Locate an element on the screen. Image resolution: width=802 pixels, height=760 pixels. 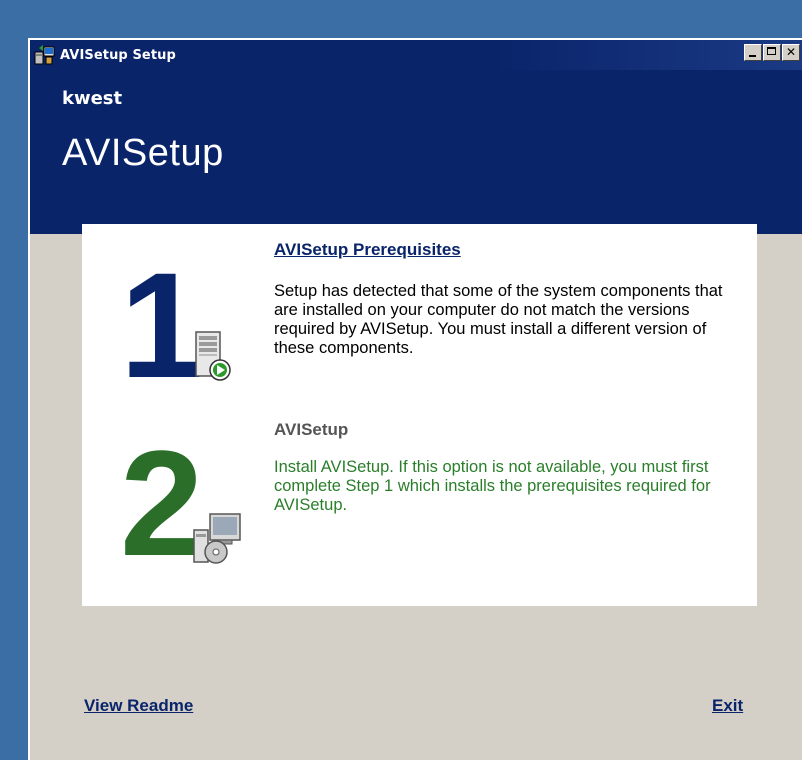
window-controls: ✕ is located at coordinates (772, 52).